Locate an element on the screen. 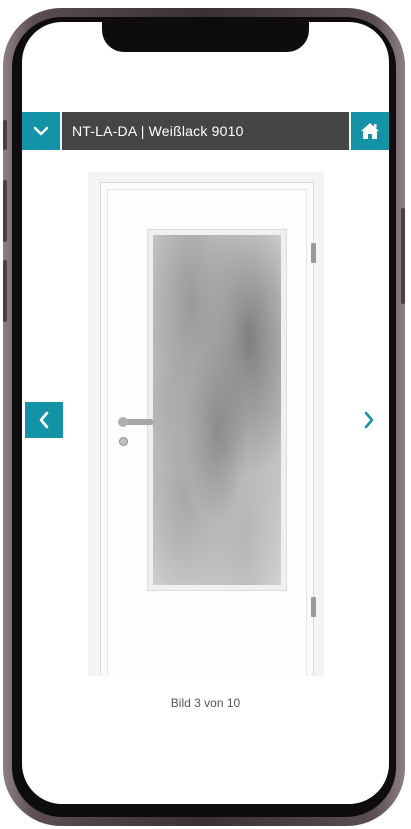 This screenshot has width=411, height=829. menu-toggle-button is located at coordinates (42, 131).